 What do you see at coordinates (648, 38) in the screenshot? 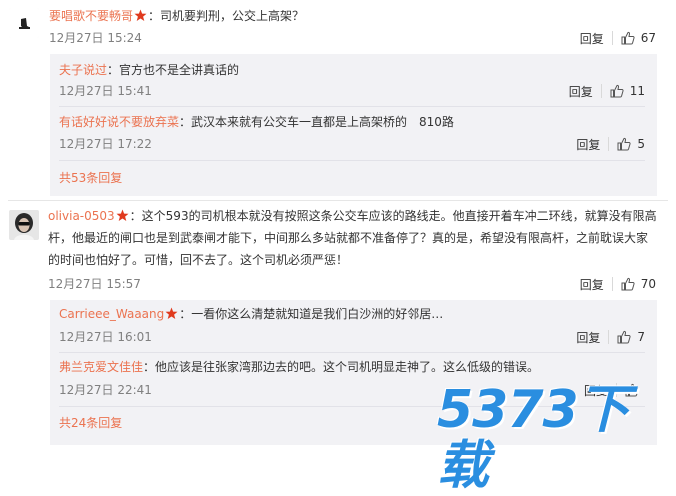
I see `like-count: 67` at bounding box center [648, 38].